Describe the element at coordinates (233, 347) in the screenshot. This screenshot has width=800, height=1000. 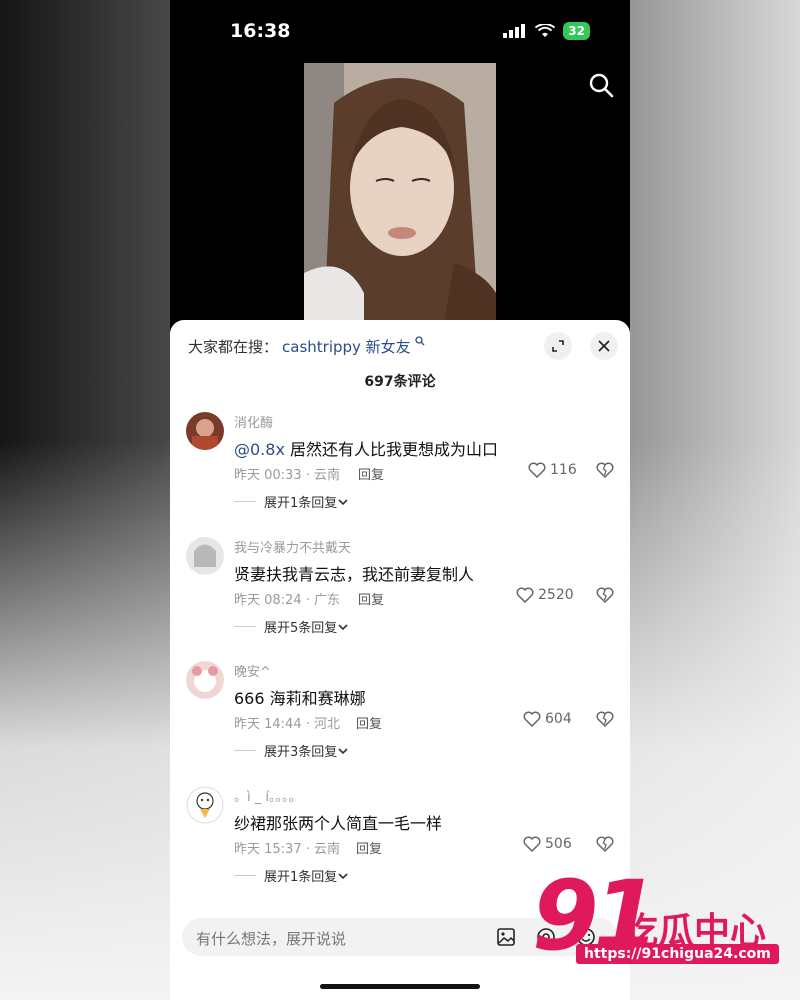
I see `trending-prefix: 大家都在搜：` at that location.